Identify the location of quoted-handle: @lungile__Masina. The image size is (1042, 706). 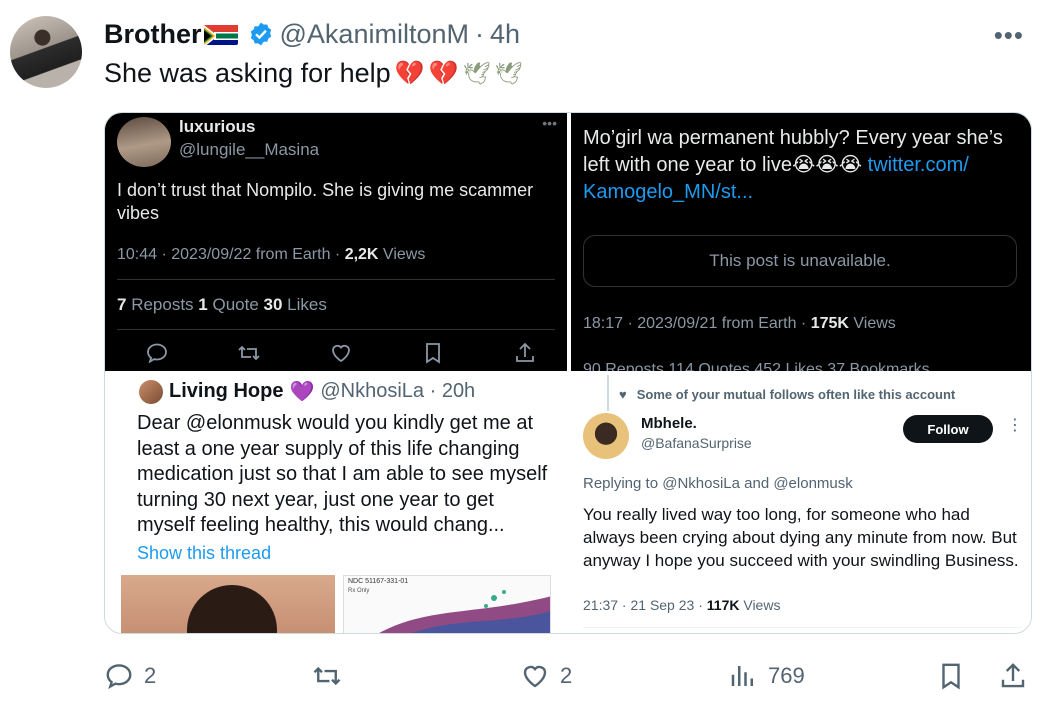
(249, 149).